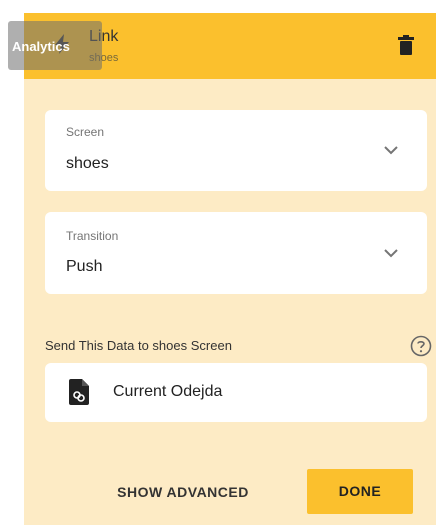  I want to click on show-advanced-button: SHOW ADVANCED, so click(183, 492).